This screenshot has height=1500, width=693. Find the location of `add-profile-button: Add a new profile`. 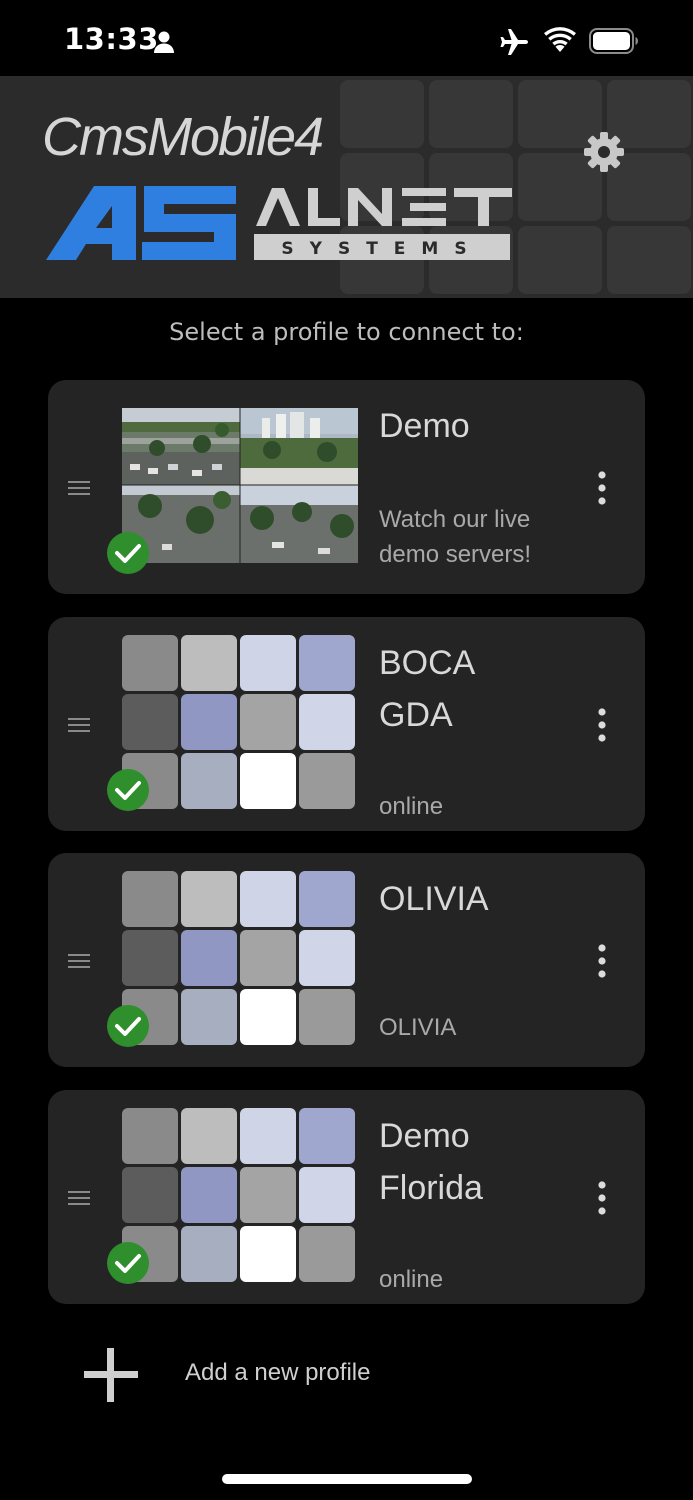

add-profile-button: Add a new profile is located at coordinates (284, 1374).